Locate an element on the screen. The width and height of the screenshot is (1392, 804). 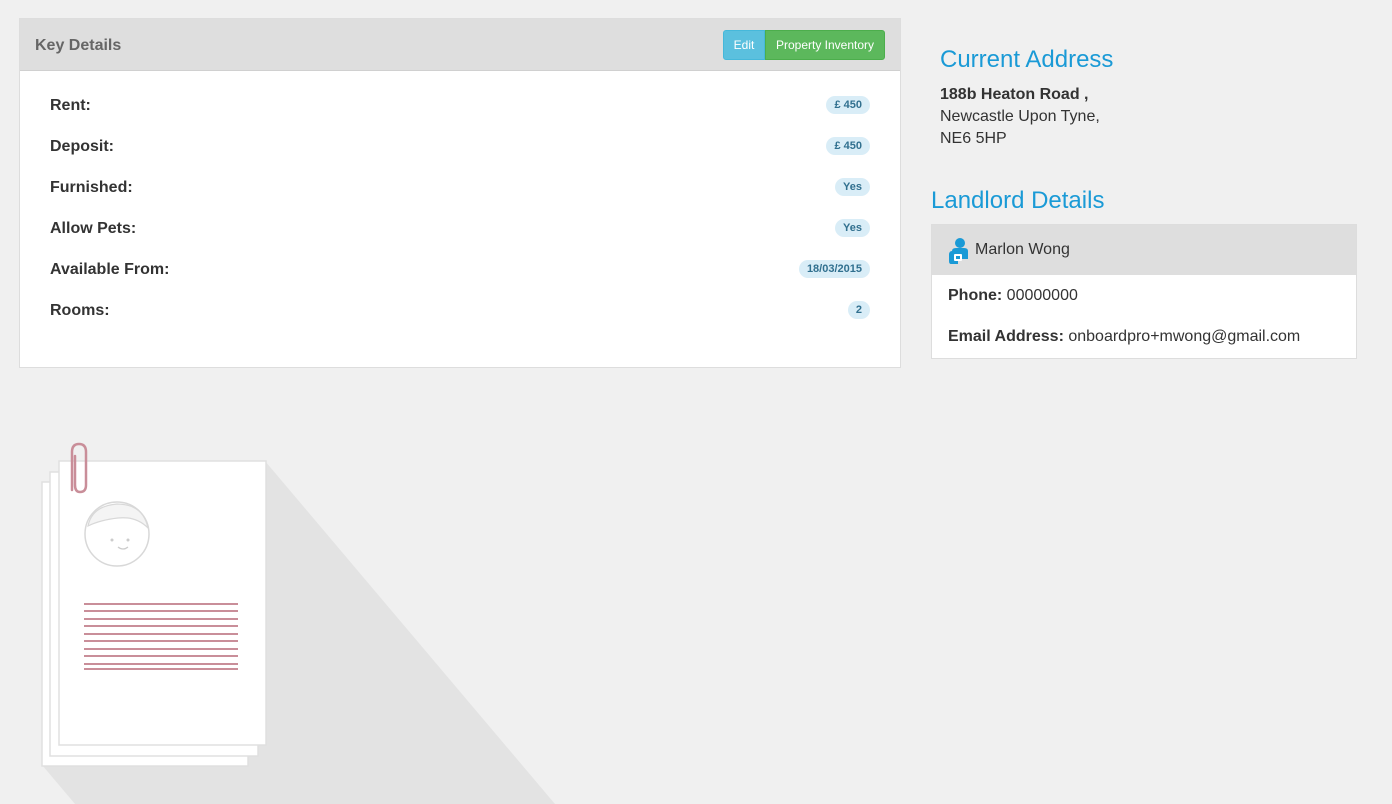
landlord-details-title: Landlord Details is located at coordinates (1018, 200).